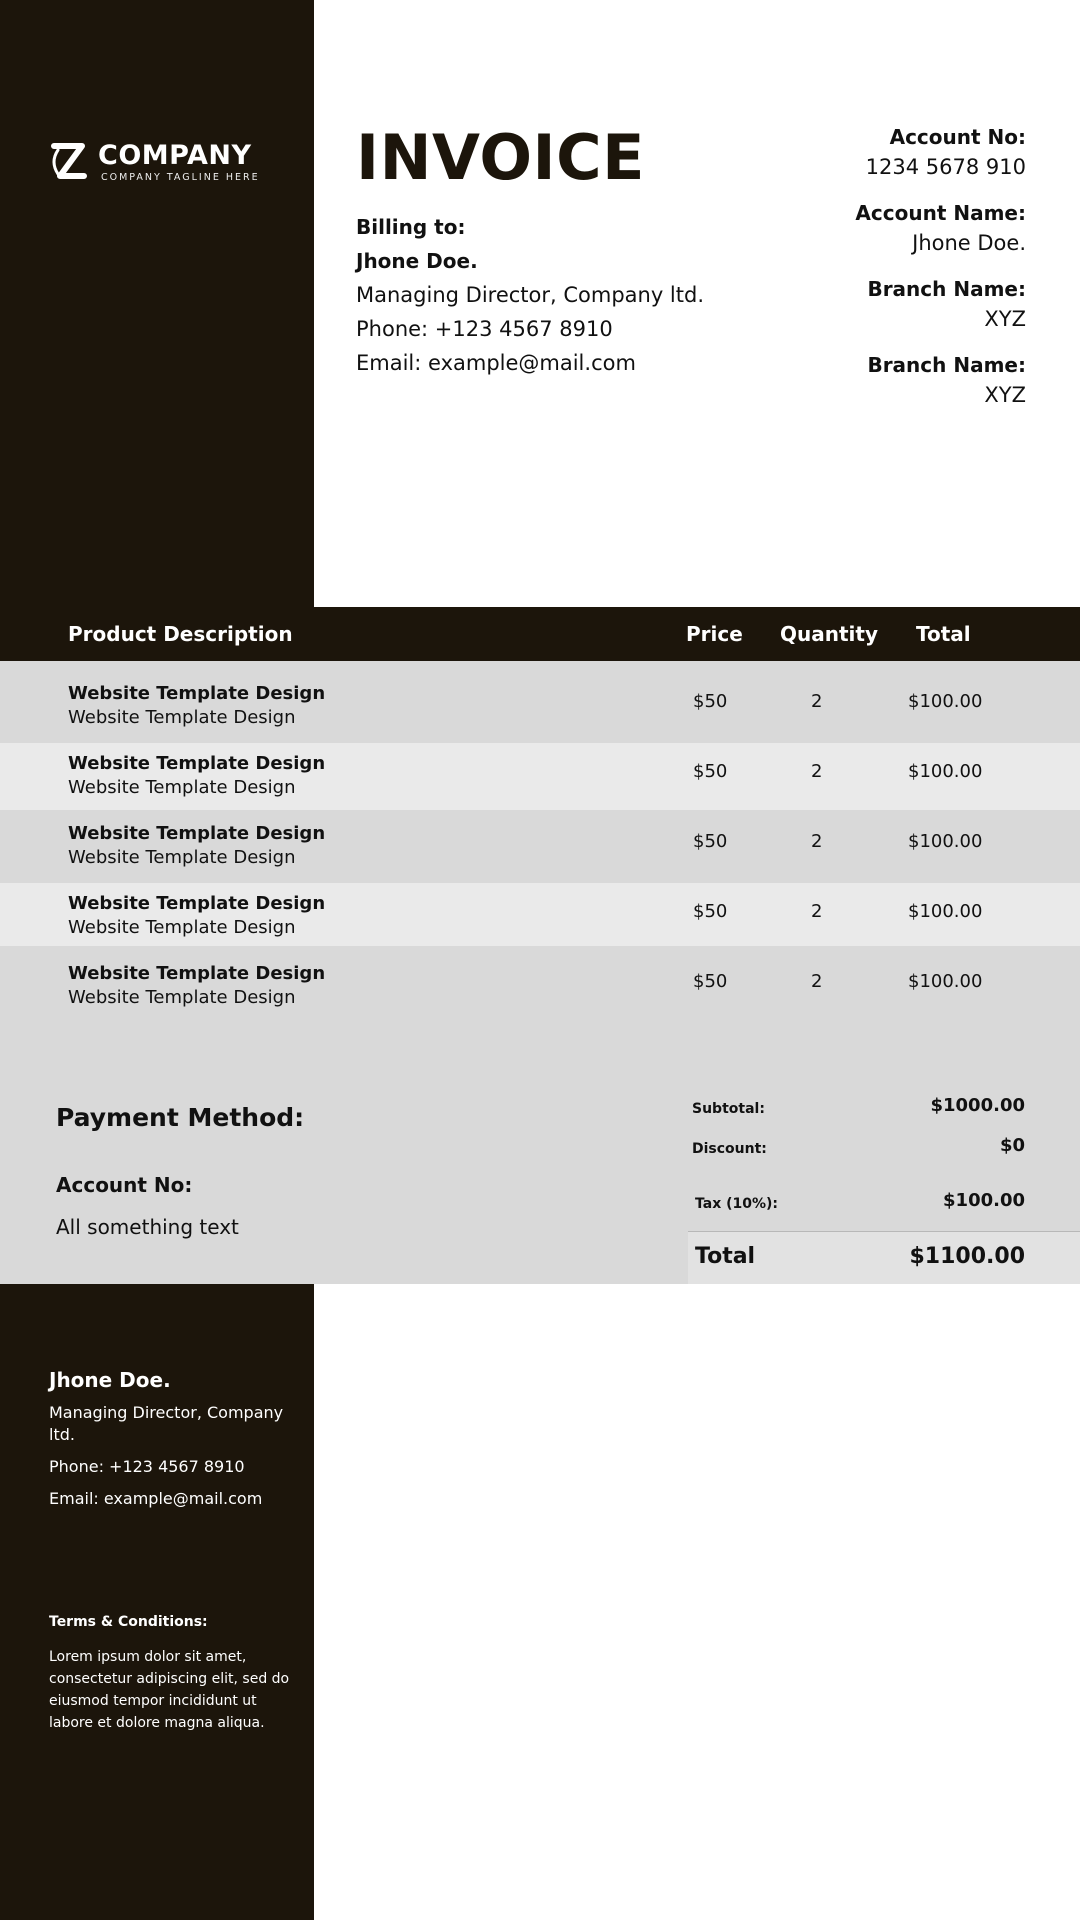  What do you see at coordinates (500, 157) in the screenshot?
I see `invoice-title: INVOICE` at bounding box center [500, 157].